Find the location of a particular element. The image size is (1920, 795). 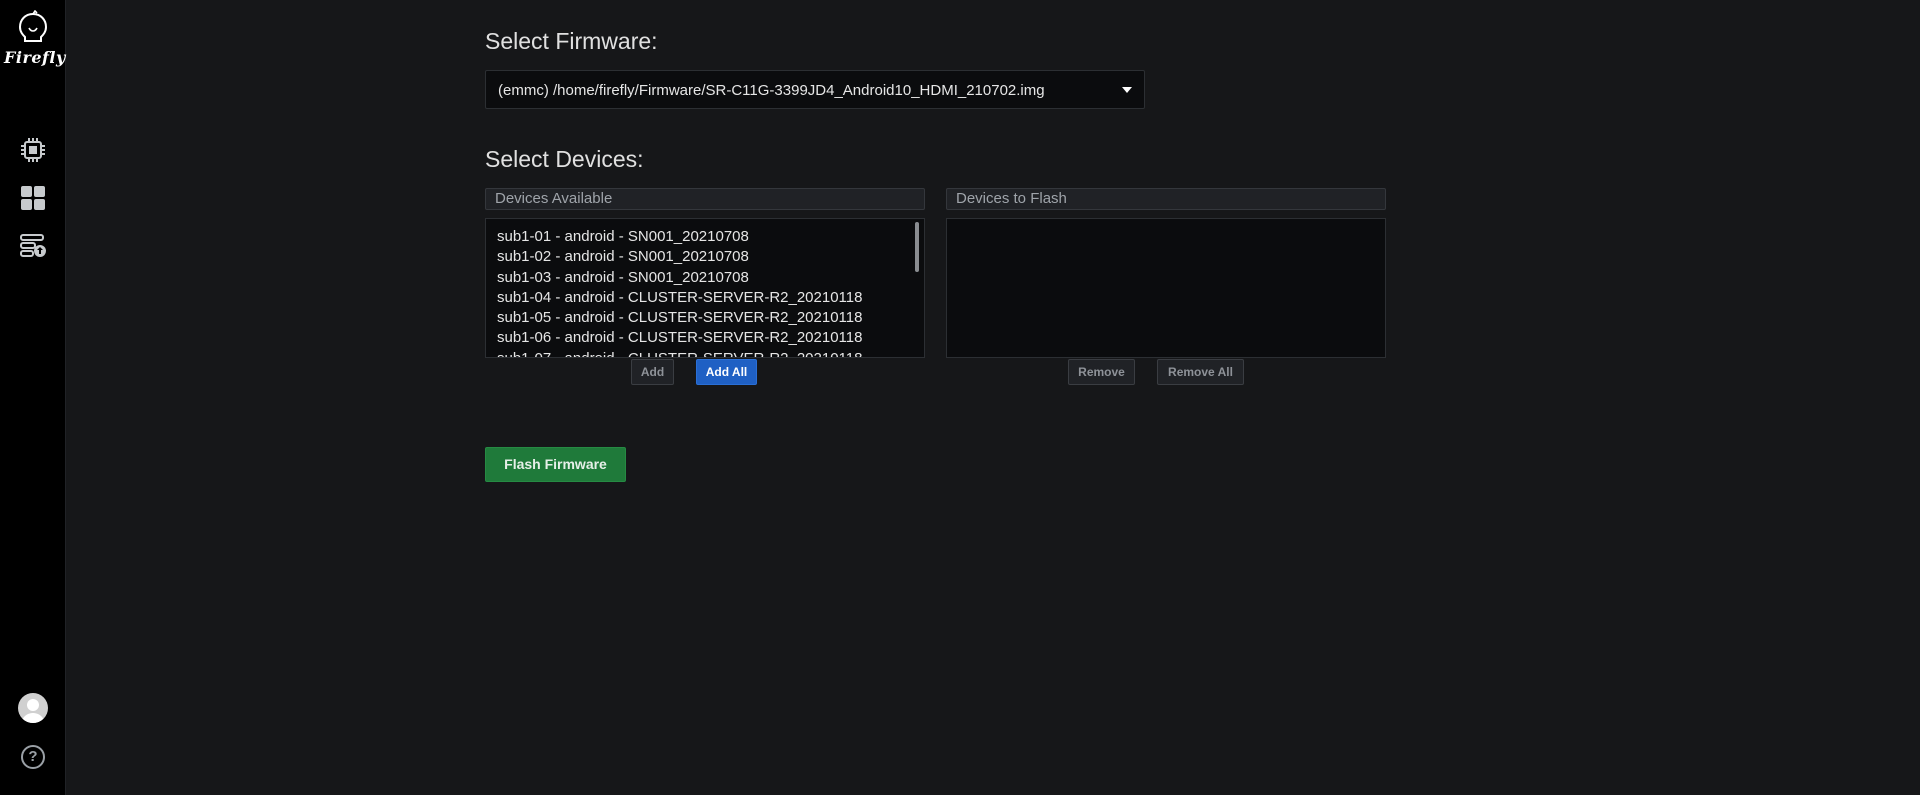

devices-available-header: Devices Available is located at coordinates (705, 199).